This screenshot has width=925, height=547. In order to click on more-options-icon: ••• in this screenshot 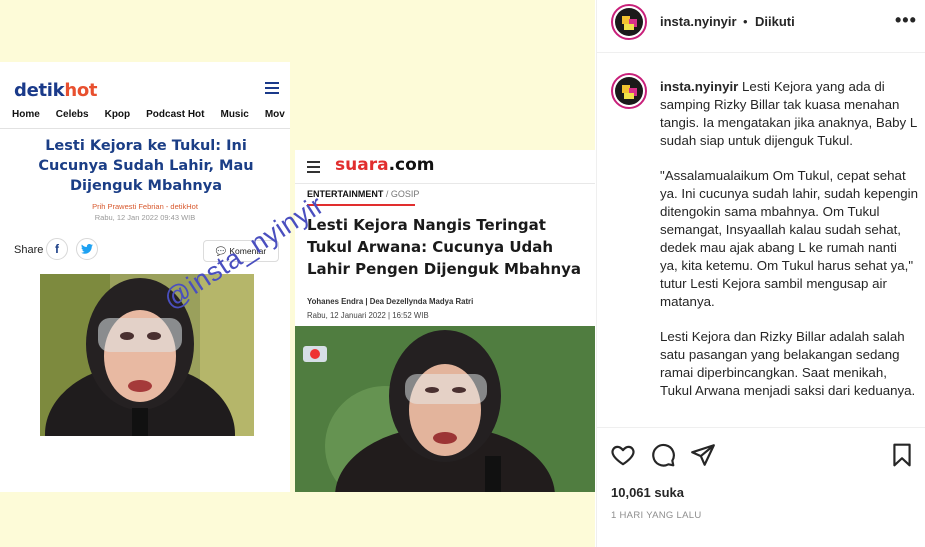, I will do `click(906, 20)`.